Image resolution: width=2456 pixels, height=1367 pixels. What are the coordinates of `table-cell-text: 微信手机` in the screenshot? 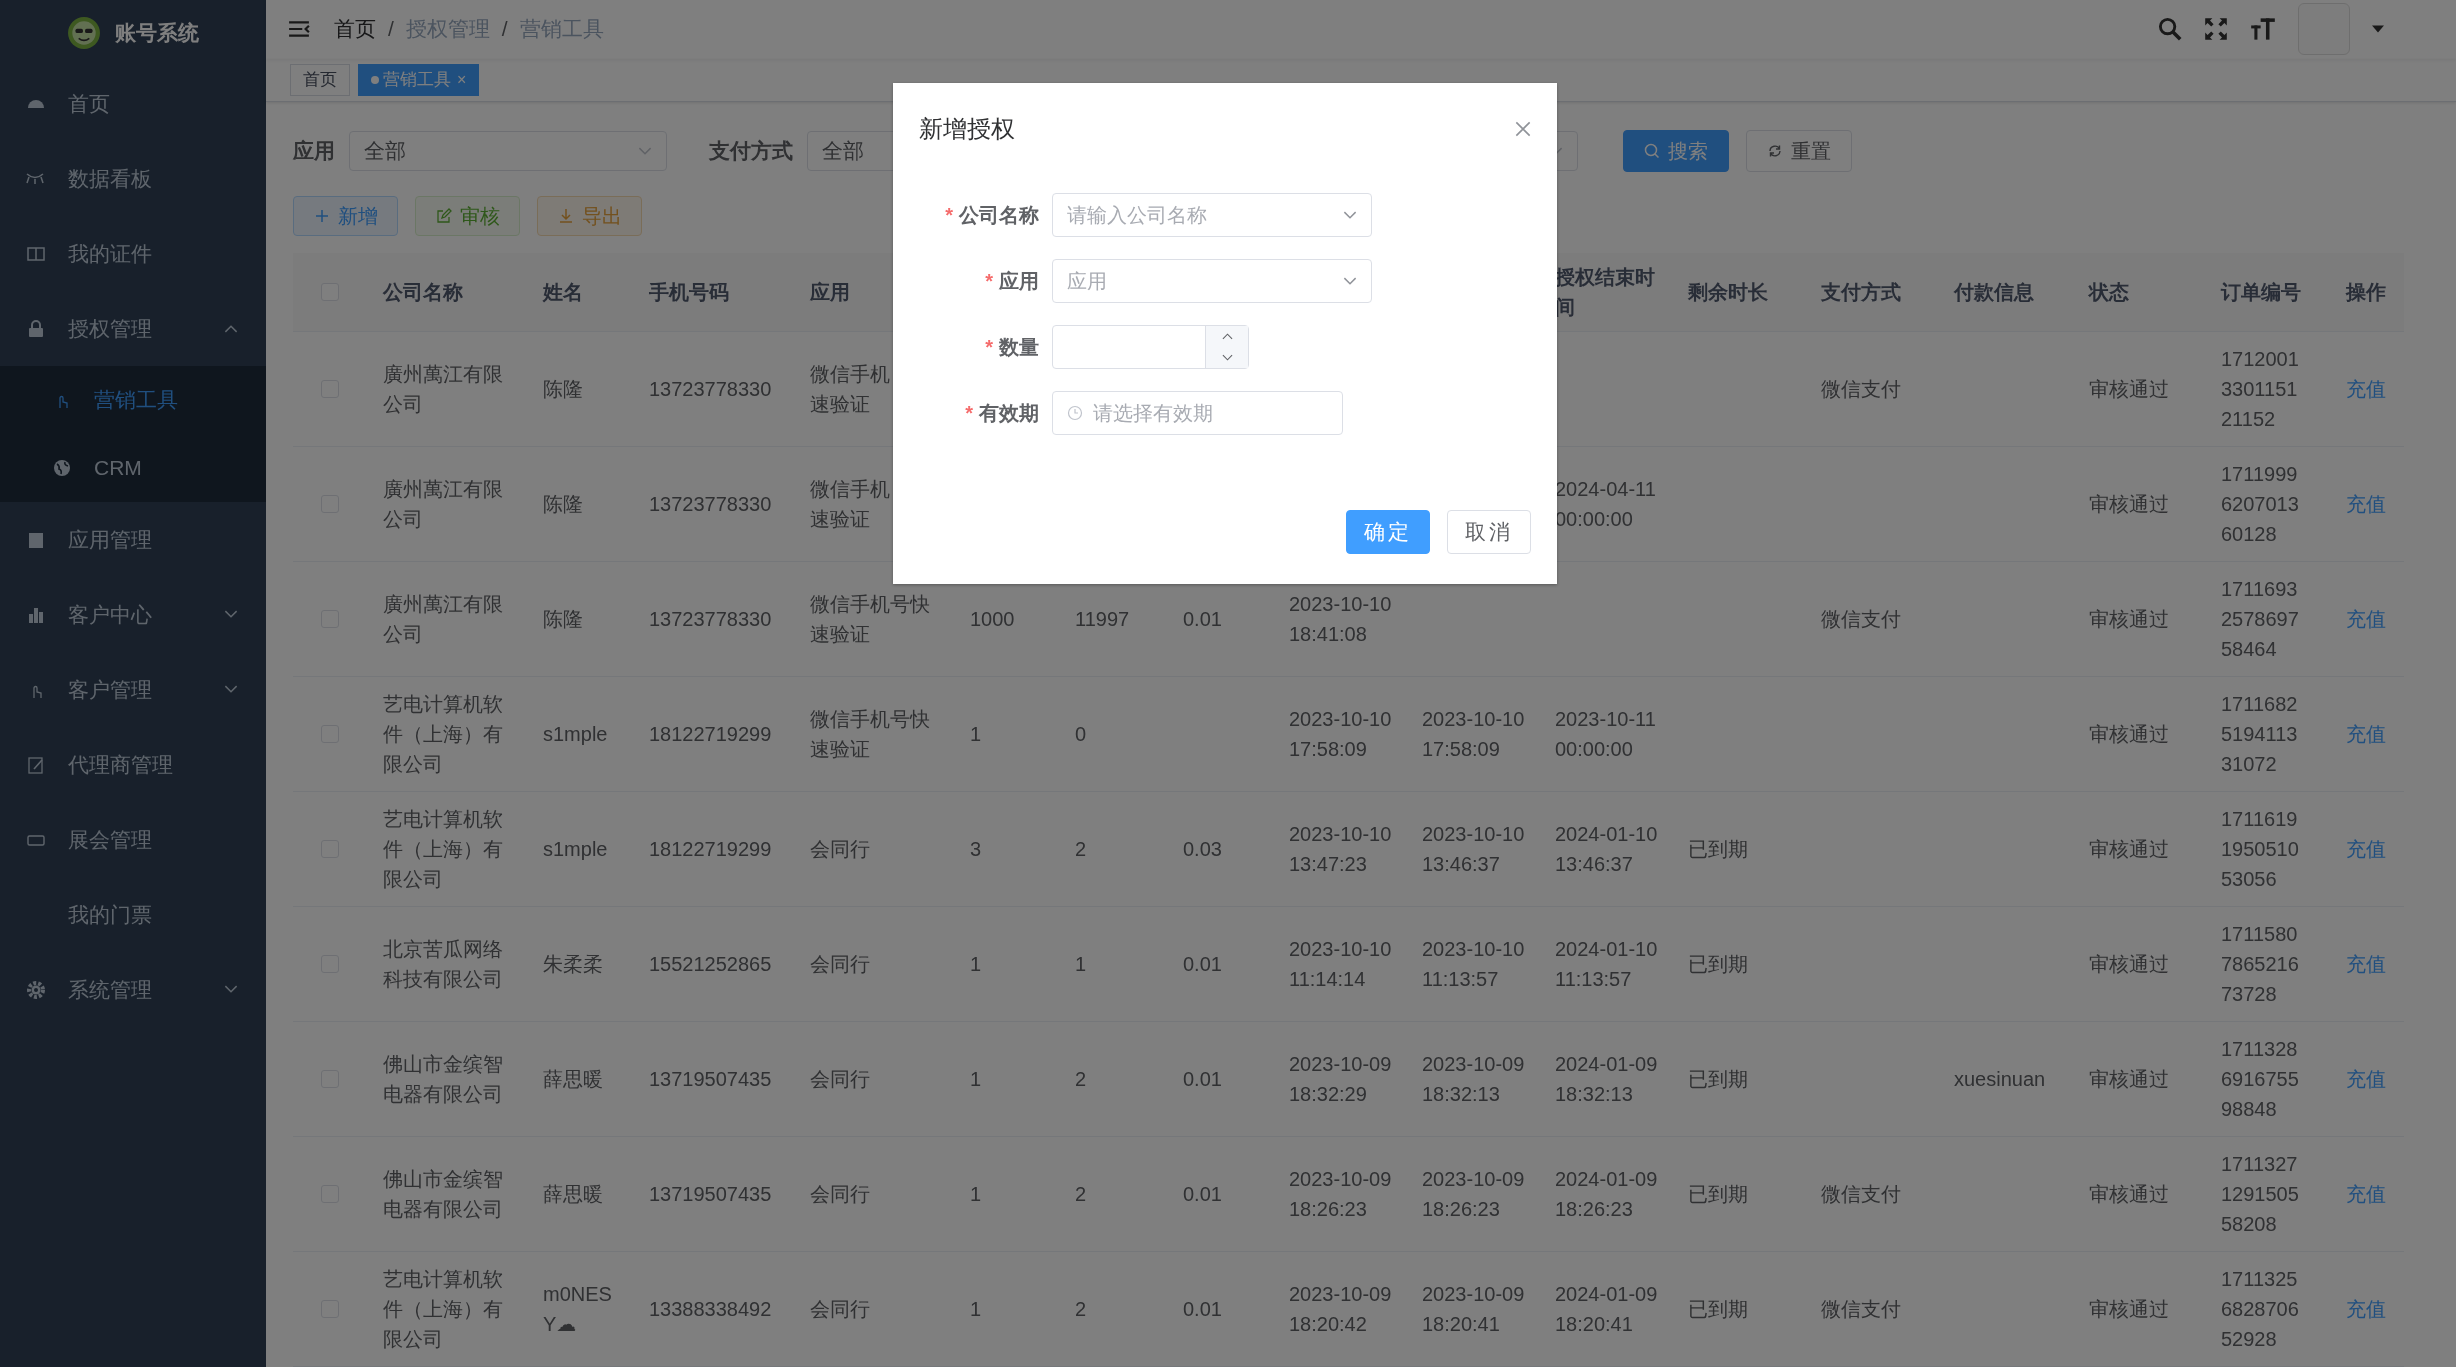 It's located at (850, 489).